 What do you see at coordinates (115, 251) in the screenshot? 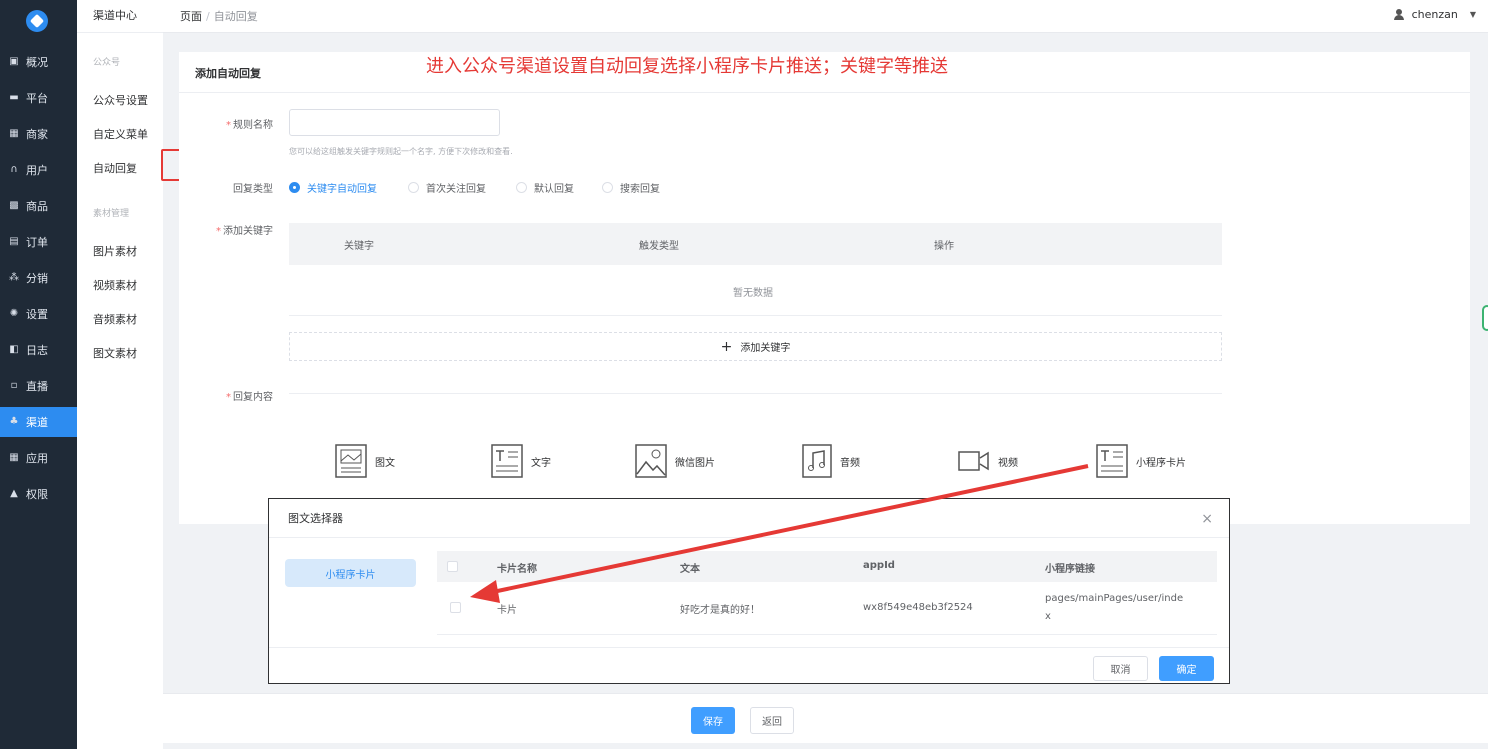
I see `submenu-item-image-material: 图片素材` at bounding box center [115, 251].